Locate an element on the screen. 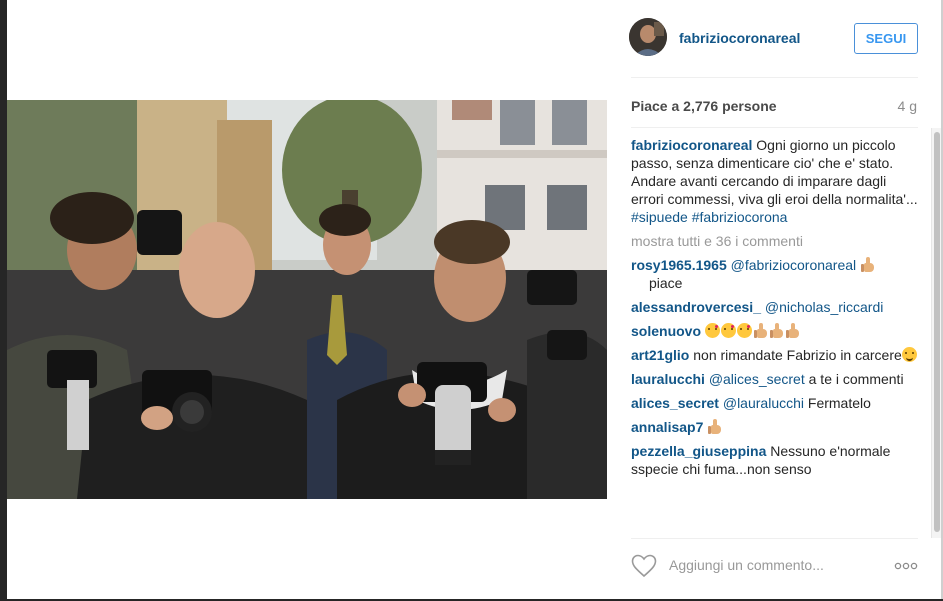 This screenshot has width=943, height=601. likes-count: Piace a 2,776 persone is located at coordinates (704, 106).